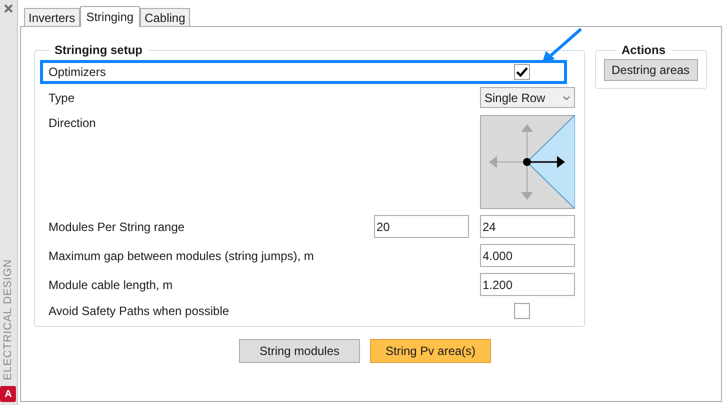  I want to click on field-label: Module cable length, m, so click(111, 285).